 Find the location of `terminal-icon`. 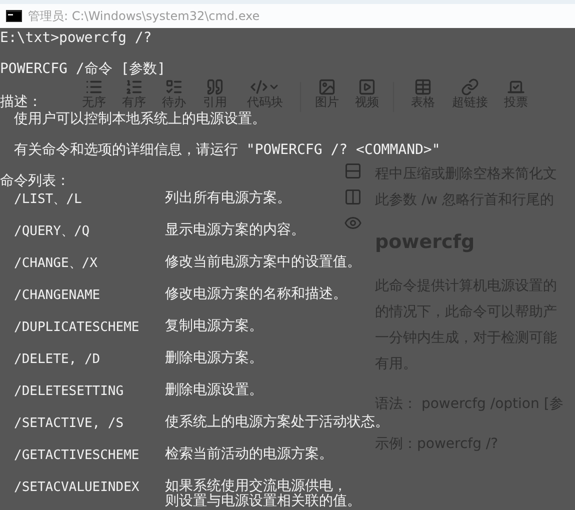

terminal-icon is located at coordinates (14, 16).